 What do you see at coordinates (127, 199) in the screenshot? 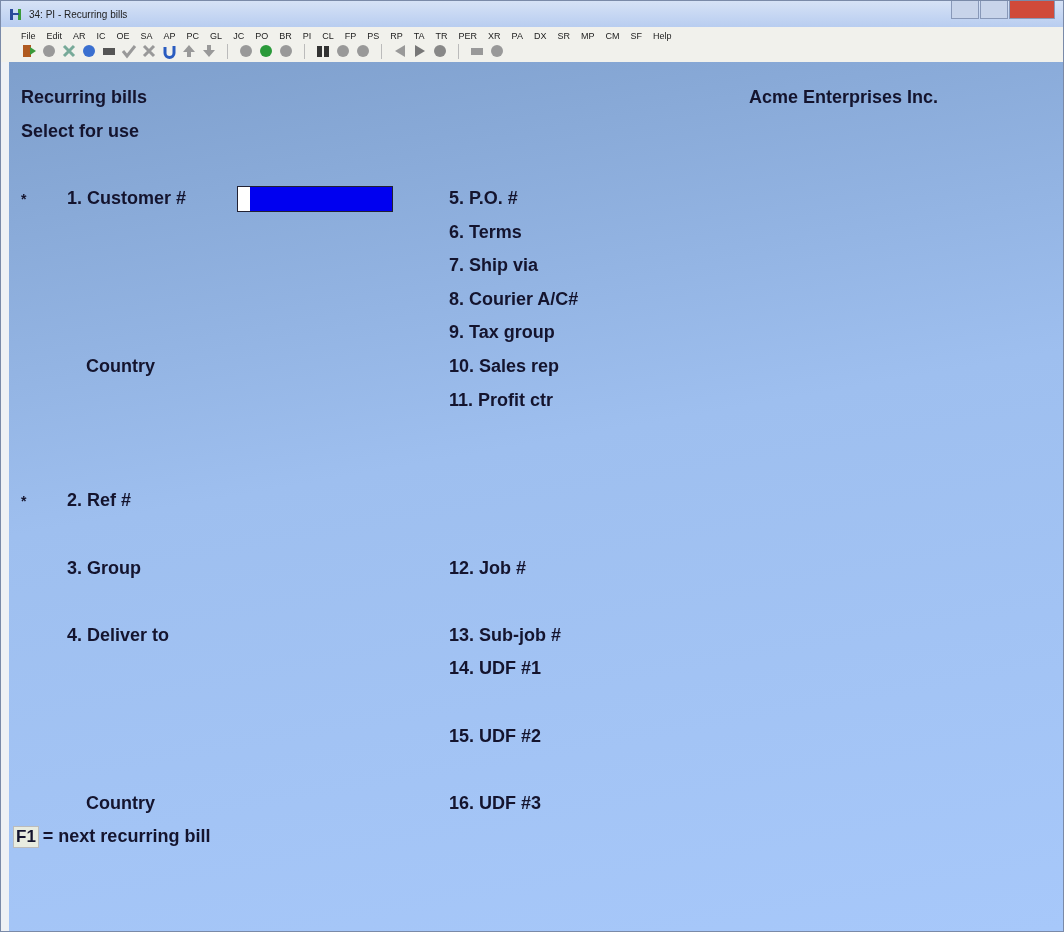
I see `field-label: 1. Customer #` at bounding box center [127, 199].